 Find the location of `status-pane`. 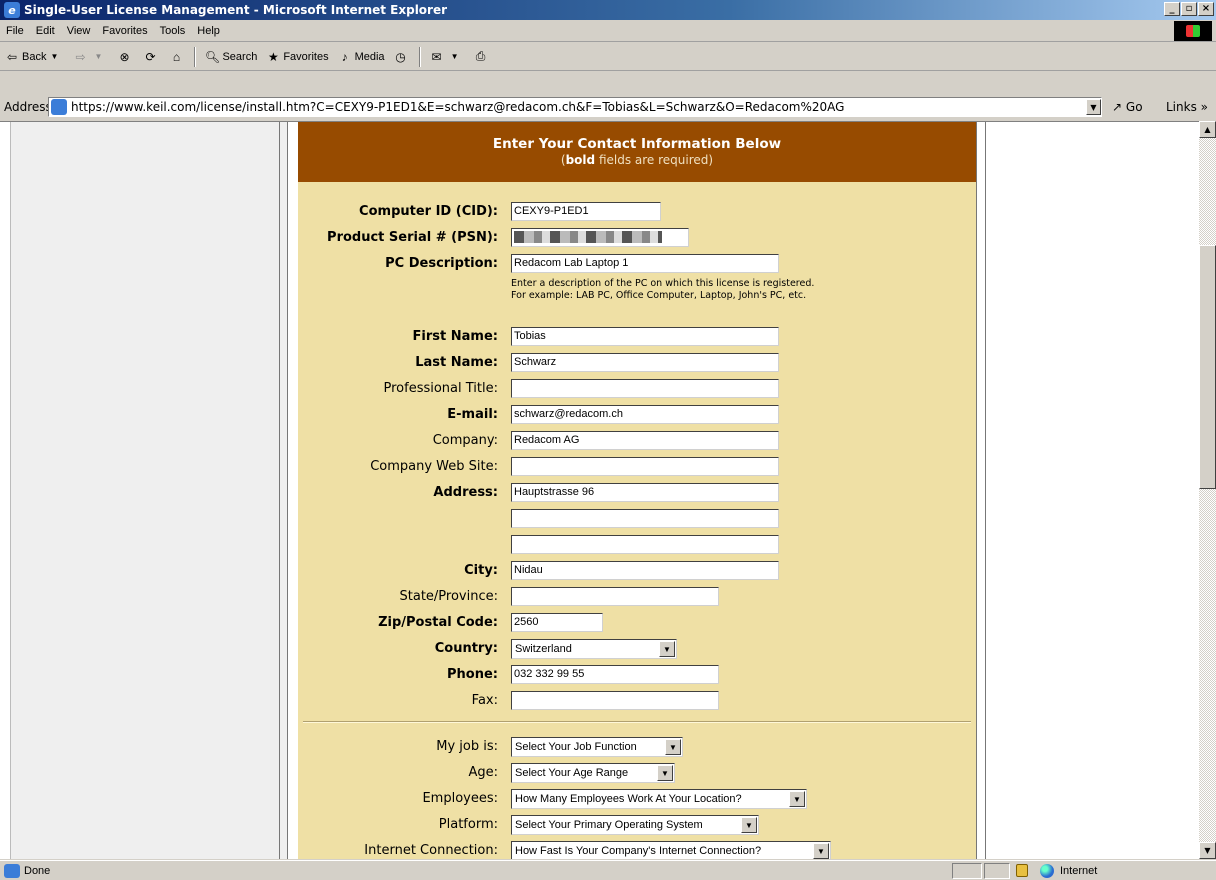

status-pane is located at coordinates (967, 871).